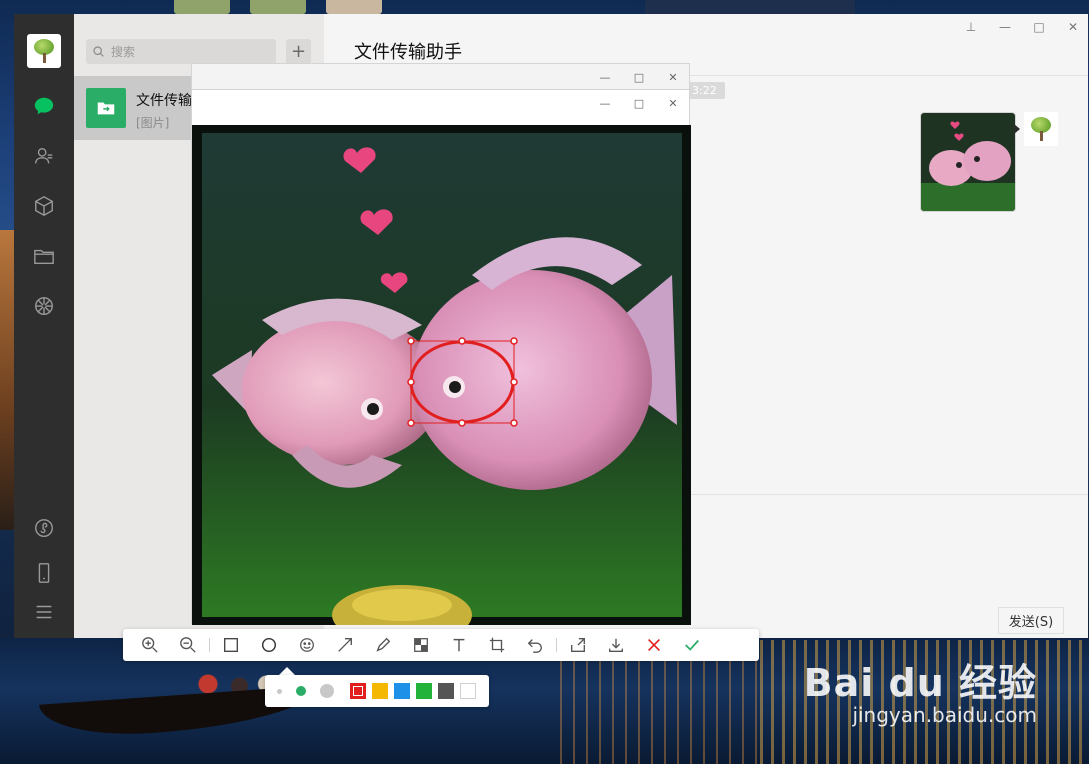 This screenshot has width=1089, height=764. I want to click on send-button: 发送(S), so click(1031, 620).